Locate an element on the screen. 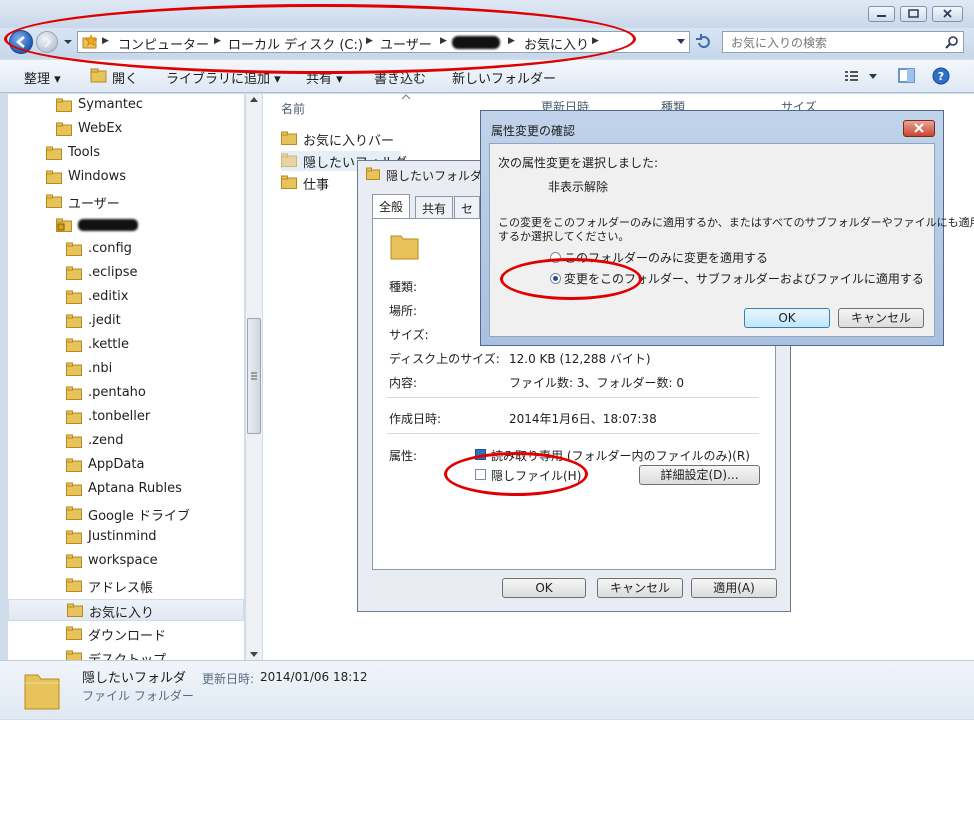 Image resolution: width=974 pixels, height=816 pixels. nav-tree-item: Symantec is located at coordinates (150, 106).